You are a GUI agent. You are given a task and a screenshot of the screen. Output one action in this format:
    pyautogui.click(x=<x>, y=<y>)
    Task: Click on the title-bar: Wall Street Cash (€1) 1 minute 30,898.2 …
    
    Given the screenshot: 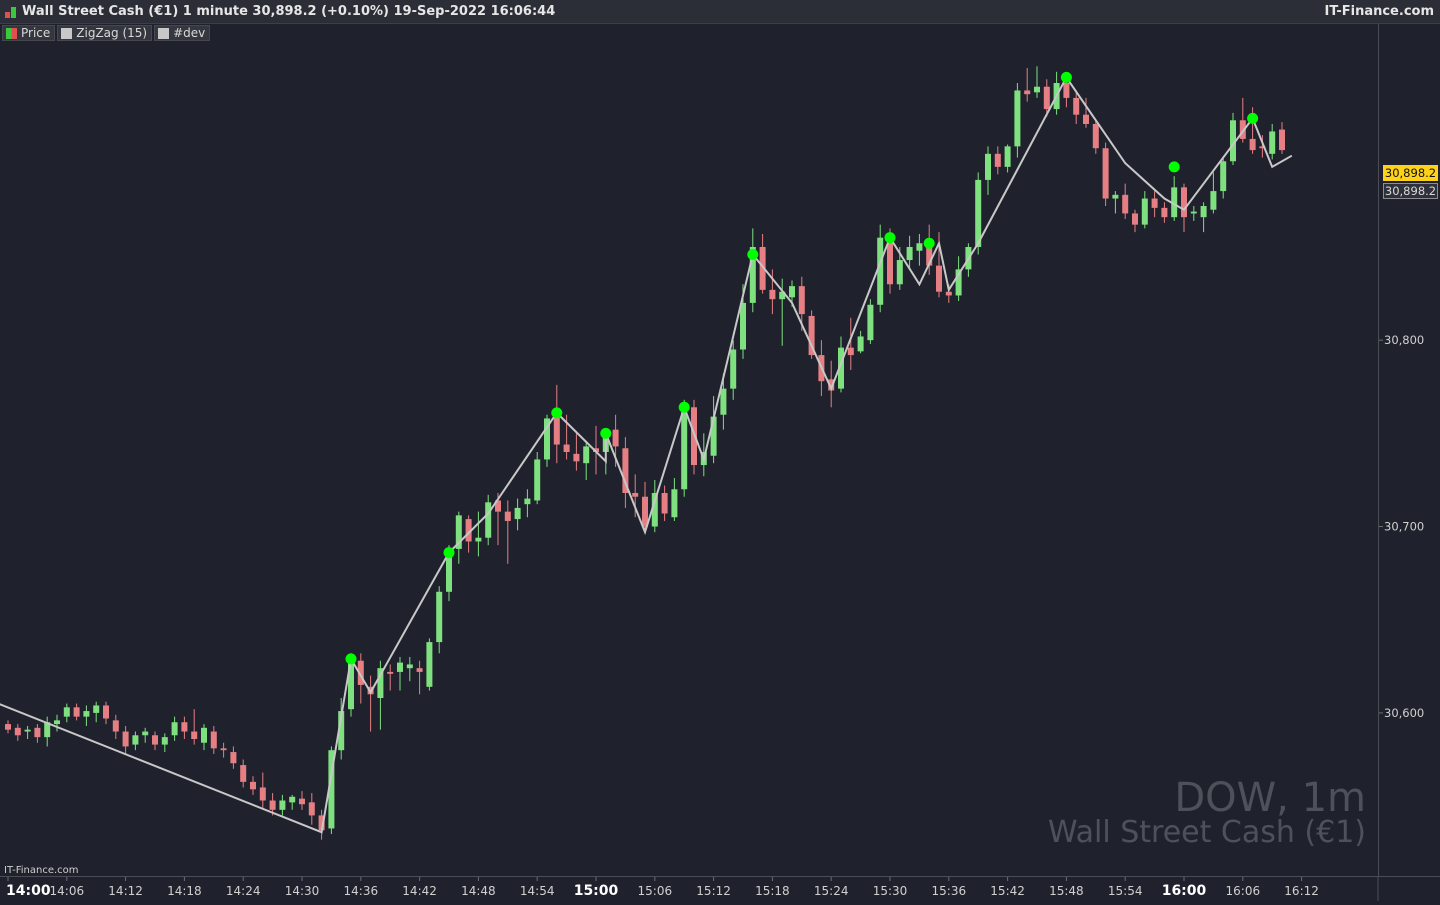 What is the action you would take?
    pyautogui.click(x=720, y=12)
    